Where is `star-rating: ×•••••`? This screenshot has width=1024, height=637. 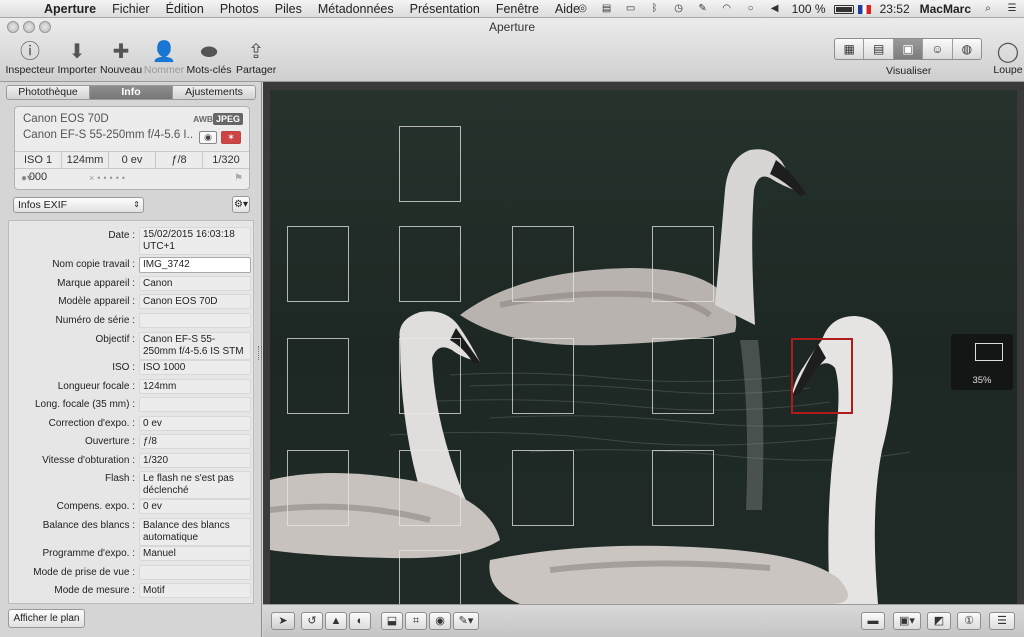
star-rating: ×••••• is located at coordinates (108, 178).